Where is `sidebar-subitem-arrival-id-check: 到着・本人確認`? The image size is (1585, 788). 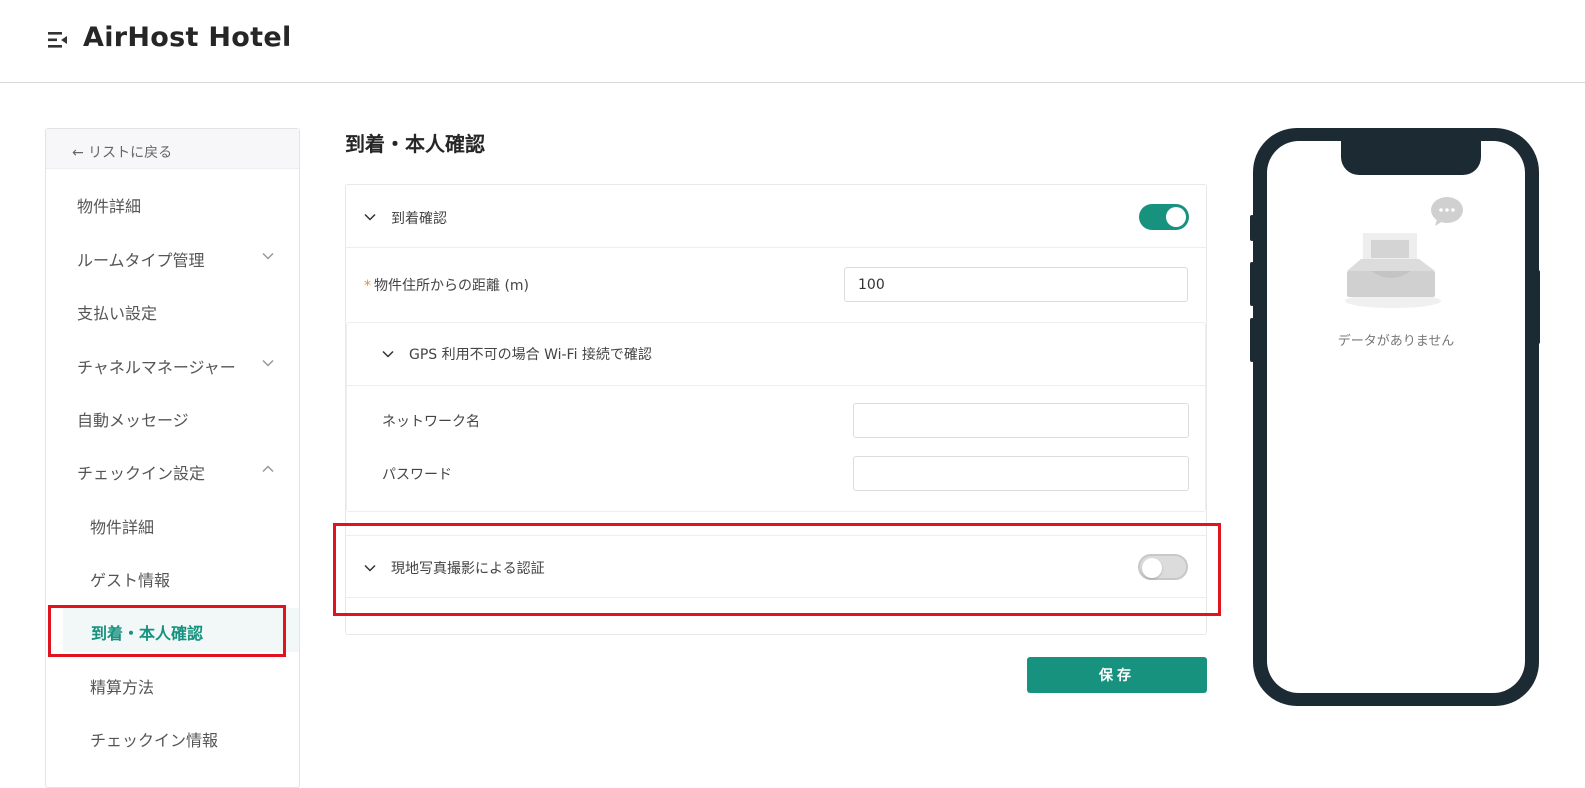
sidebar-subitem-arrival-id-check: 到着・本人確認 is located at coordinates (181, 630).